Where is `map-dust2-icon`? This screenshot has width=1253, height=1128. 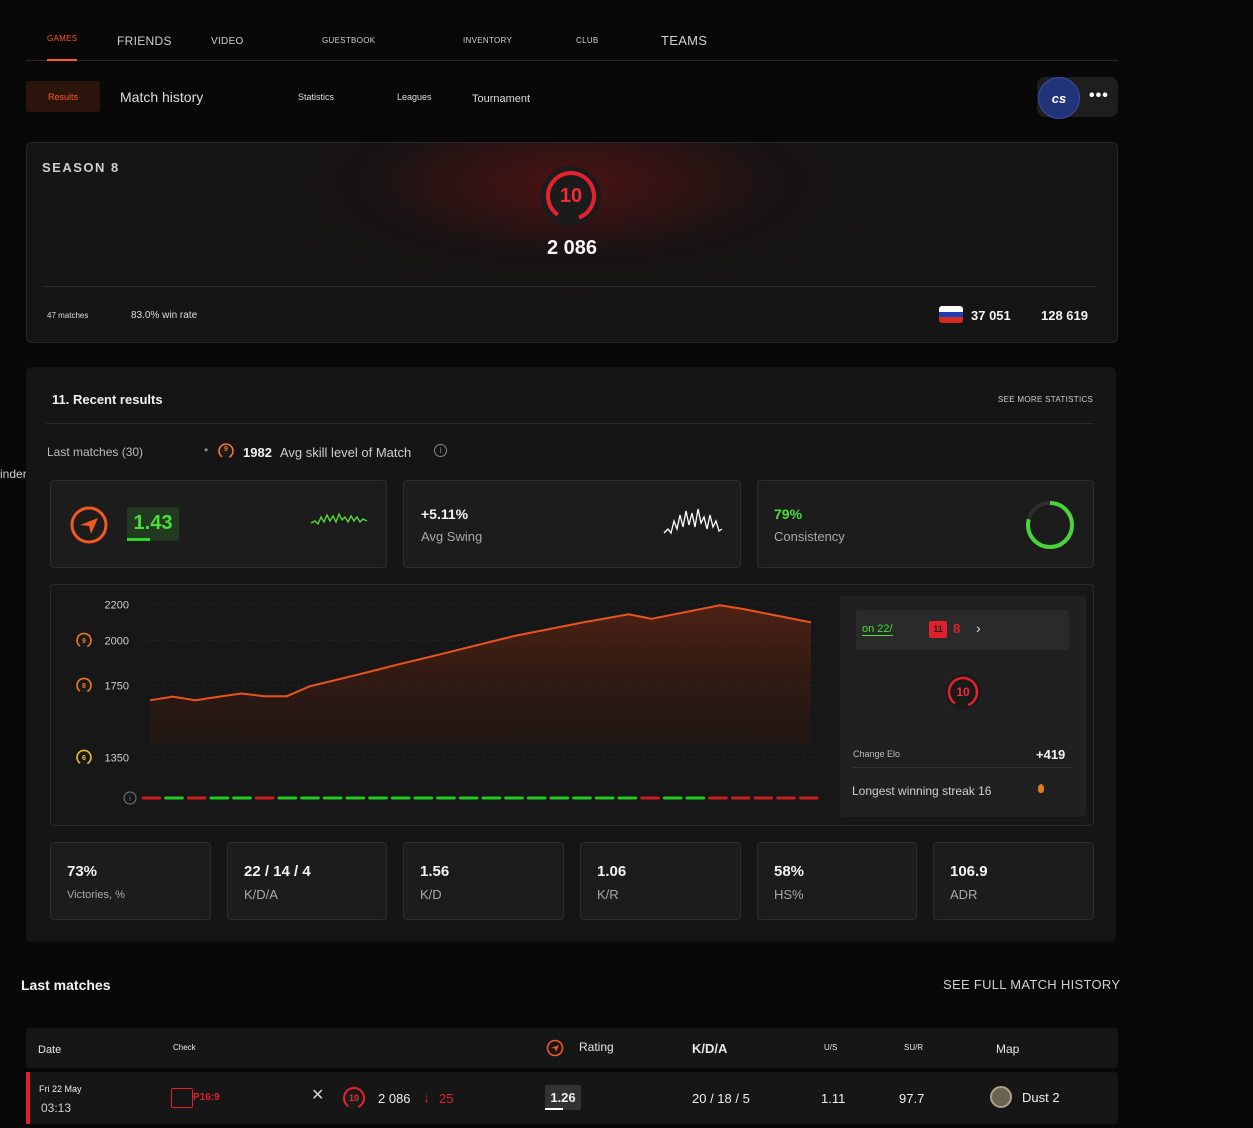 map-dust2-icon is located at coordinates (1001, 1097).